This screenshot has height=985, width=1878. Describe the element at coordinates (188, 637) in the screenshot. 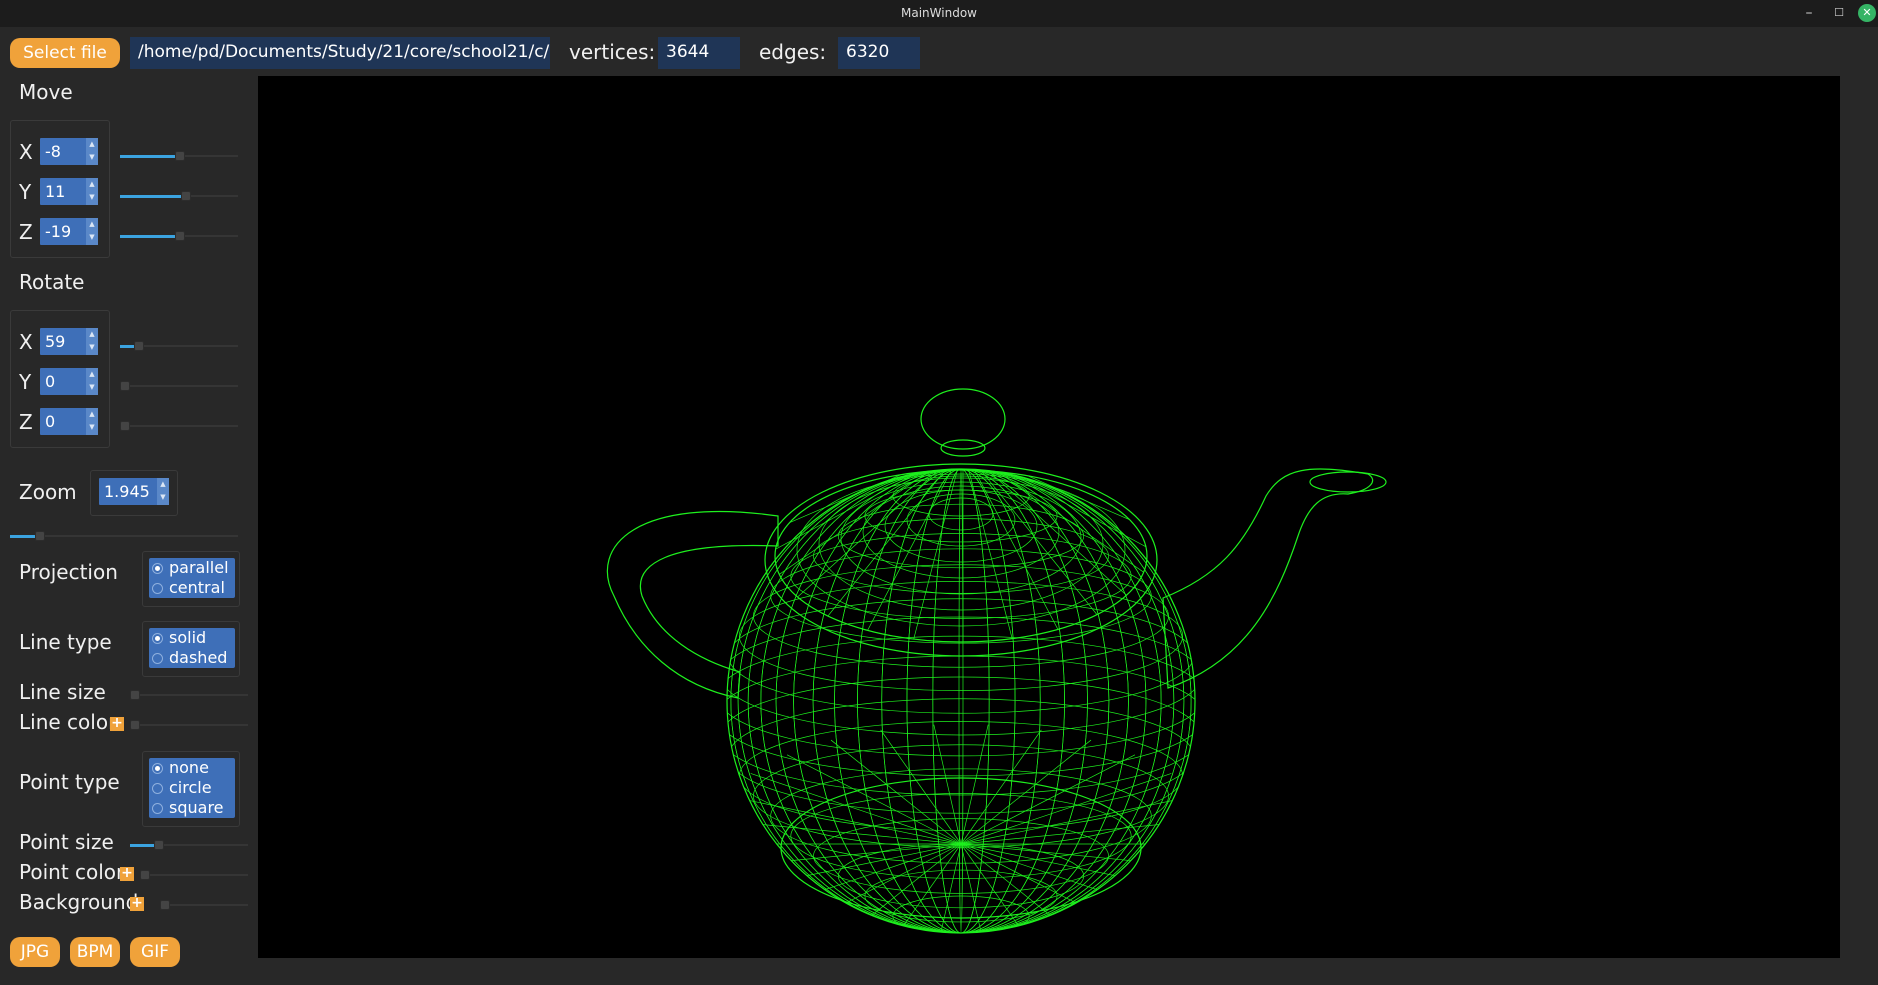

I see `line-solid-label: solid` at that location.